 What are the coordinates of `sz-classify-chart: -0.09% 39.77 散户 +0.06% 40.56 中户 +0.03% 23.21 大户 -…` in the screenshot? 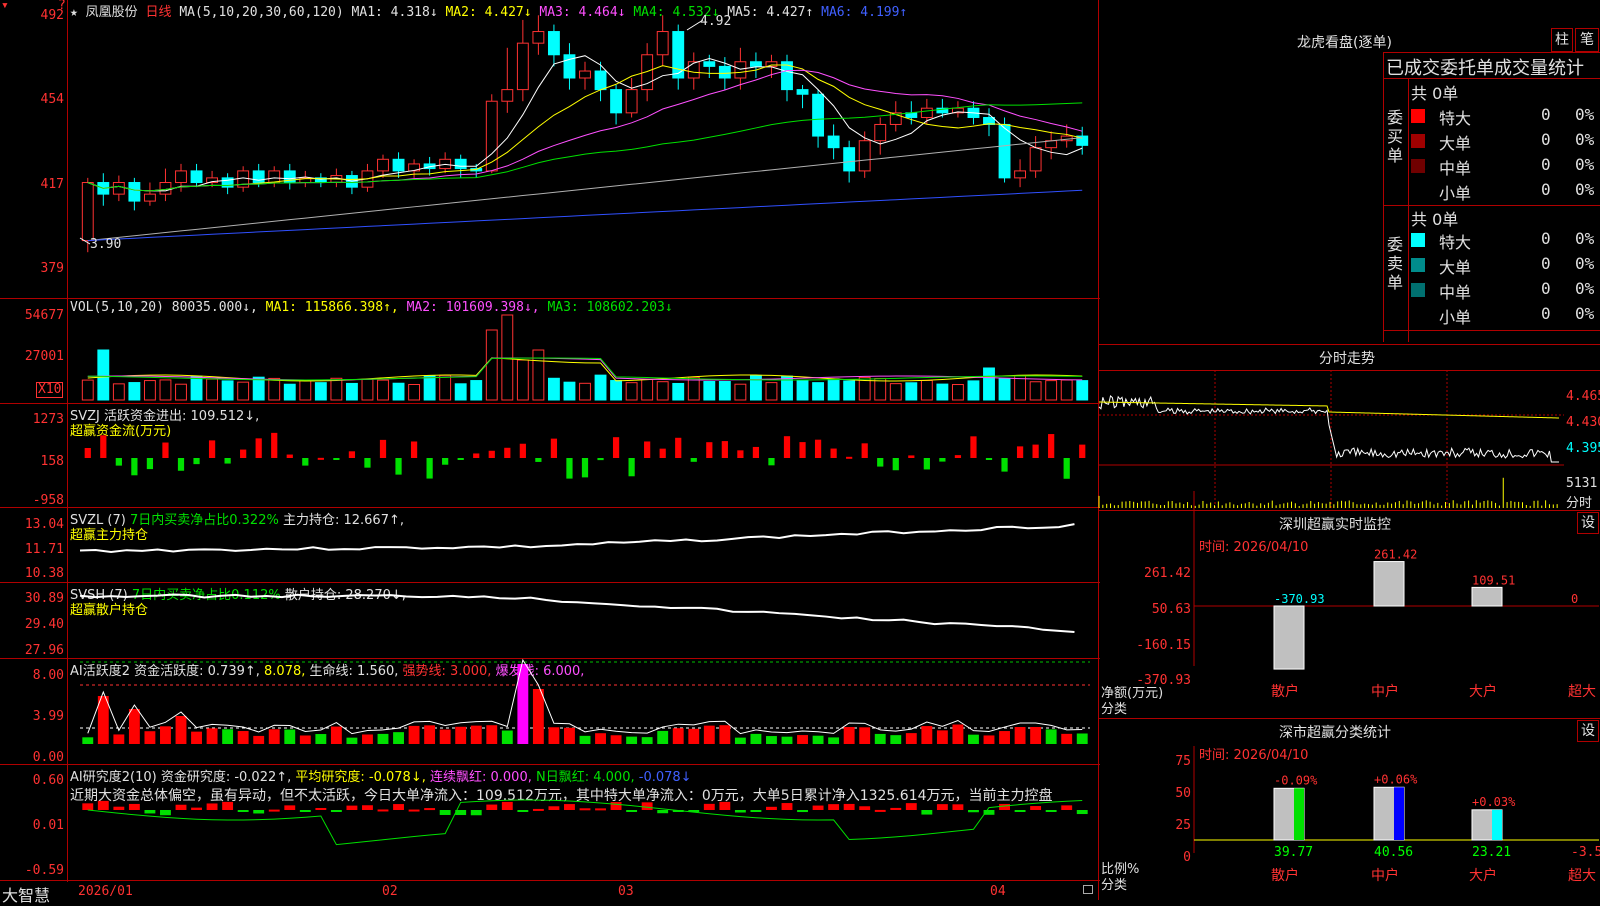 It's located at (1349, 809).